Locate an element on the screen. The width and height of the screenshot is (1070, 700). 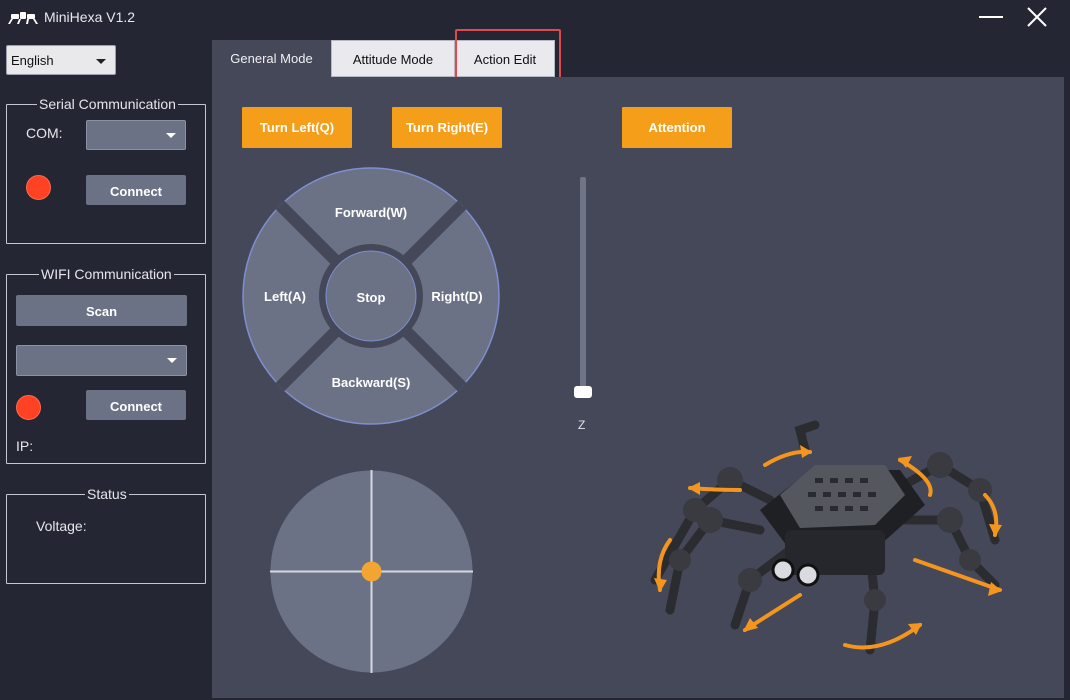
serial-status-indicator is located at coordinates (38, 187).